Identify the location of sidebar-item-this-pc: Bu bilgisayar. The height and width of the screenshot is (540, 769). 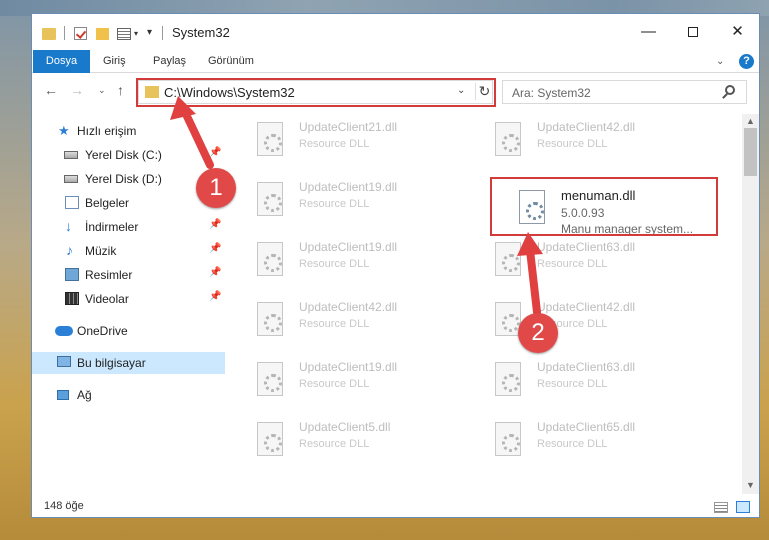
(128, 363).